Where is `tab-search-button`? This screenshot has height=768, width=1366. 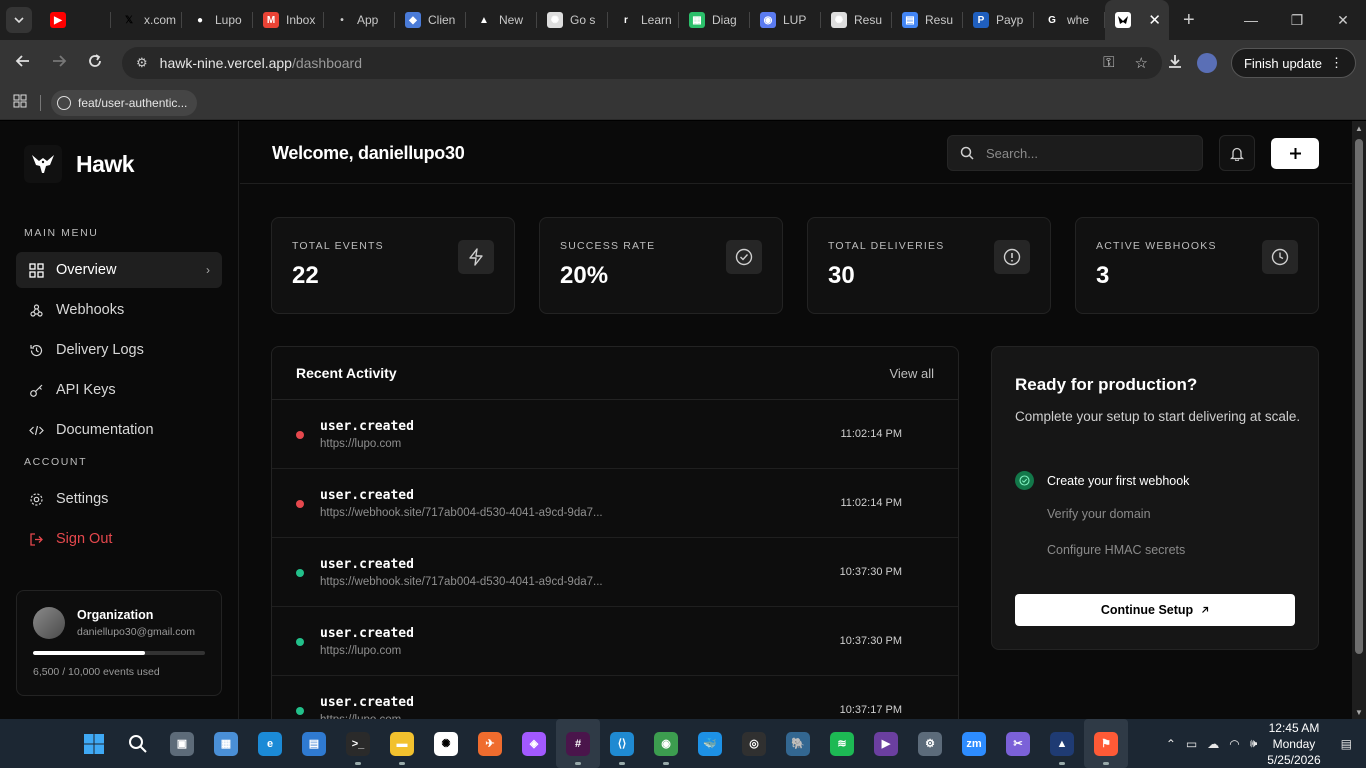
tab-search-button is located at coordinates (19, 20).